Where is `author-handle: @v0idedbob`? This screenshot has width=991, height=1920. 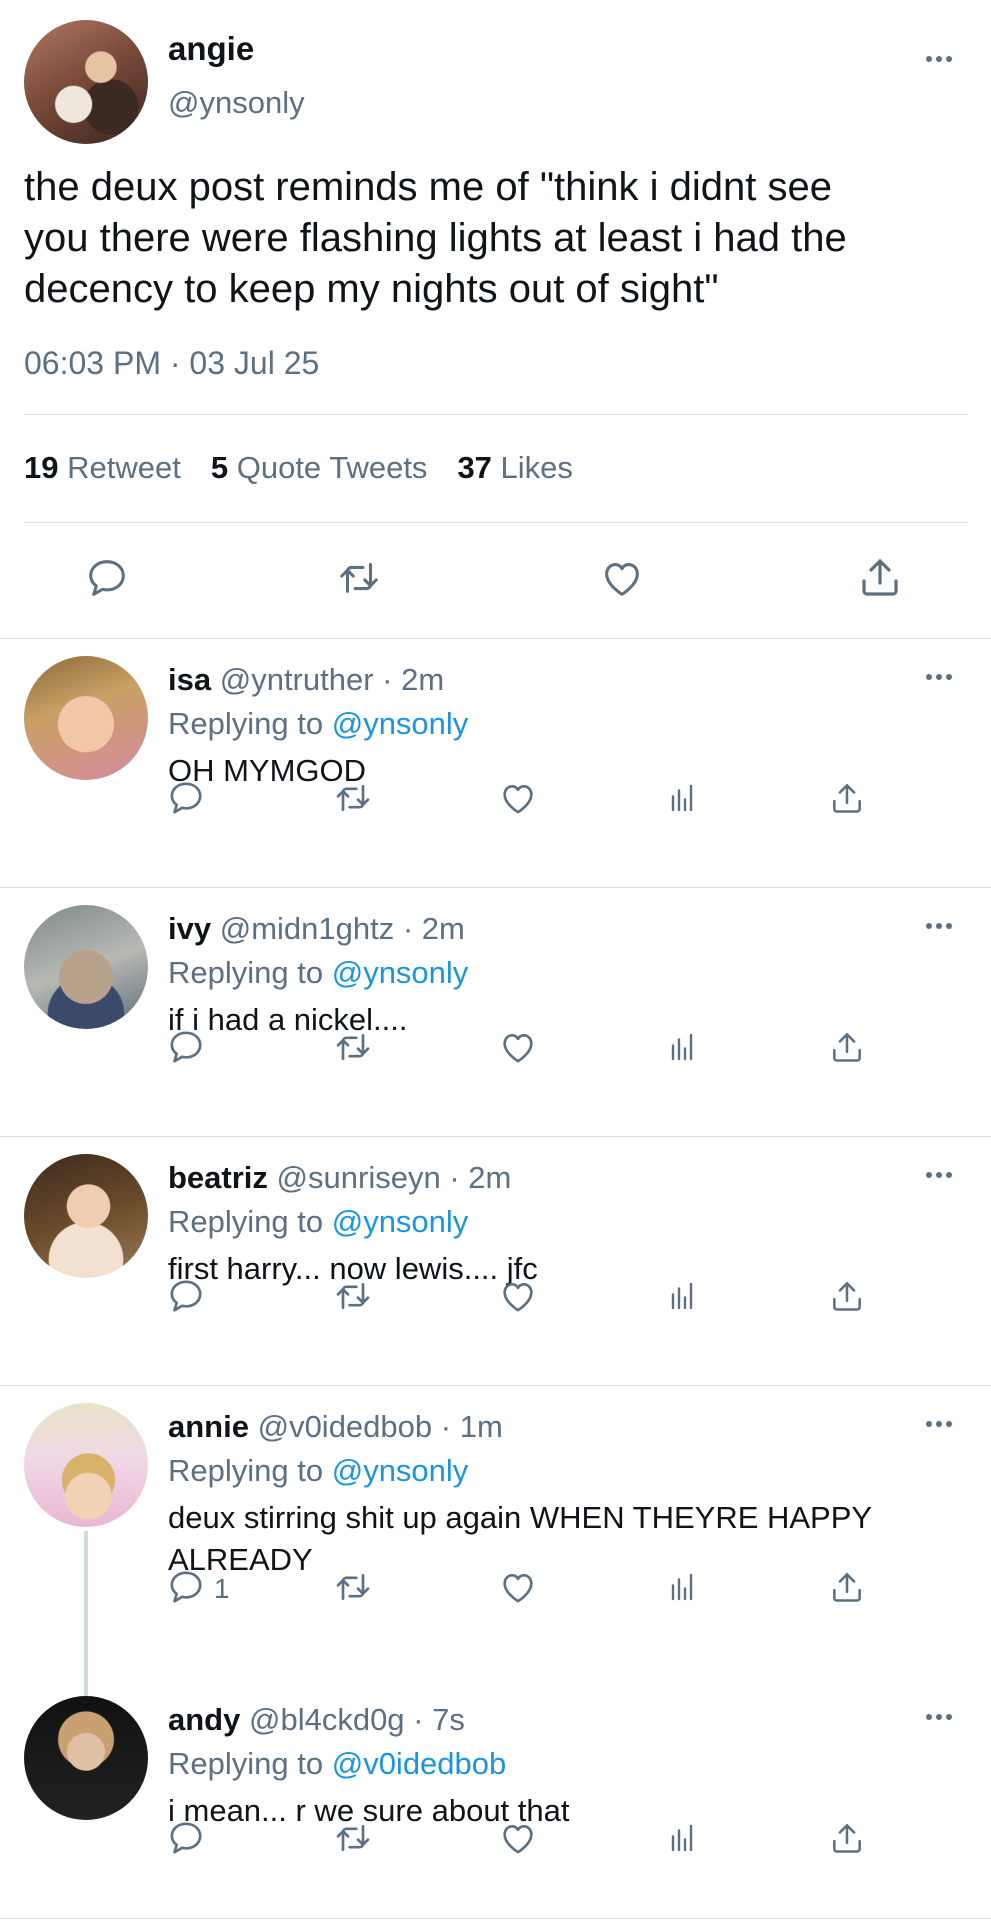 author-handle: @v0idedbob is located at coordinates (345, 1426).